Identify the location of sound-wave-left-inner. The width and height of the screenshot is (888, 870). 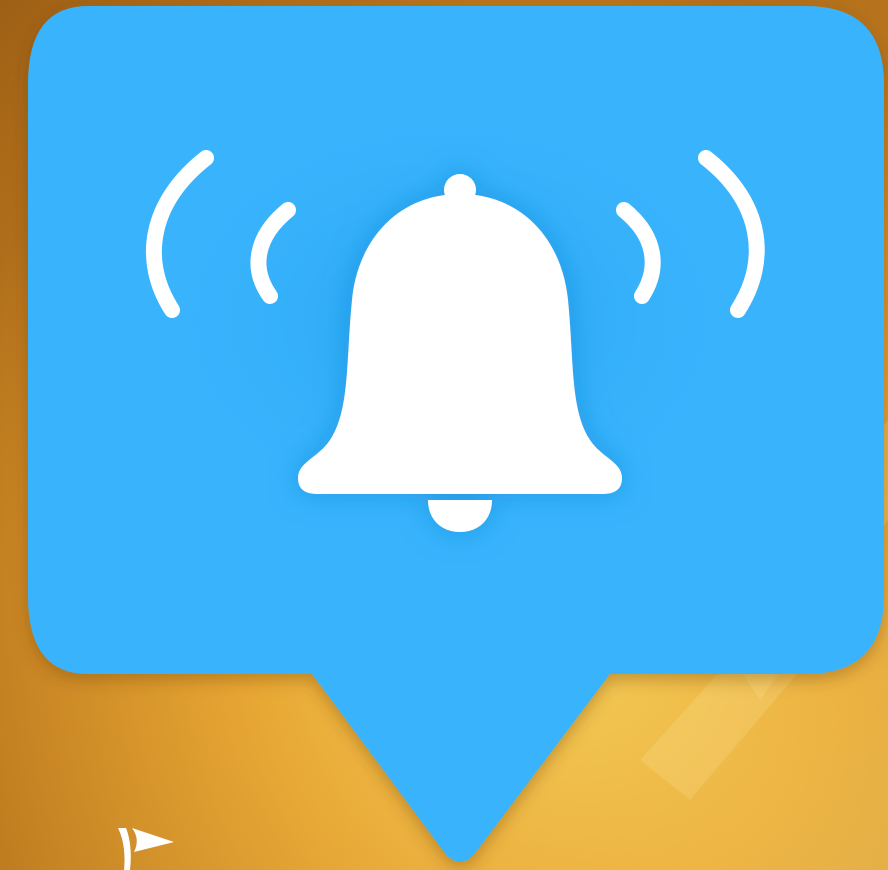
(273, 253).